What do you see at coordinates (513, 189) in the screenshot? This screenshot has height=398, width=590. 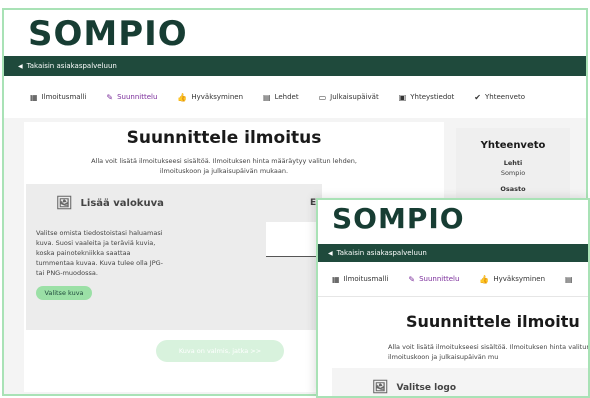 I see `summary-section-label: Osasto` at bounding box center [513, 189].